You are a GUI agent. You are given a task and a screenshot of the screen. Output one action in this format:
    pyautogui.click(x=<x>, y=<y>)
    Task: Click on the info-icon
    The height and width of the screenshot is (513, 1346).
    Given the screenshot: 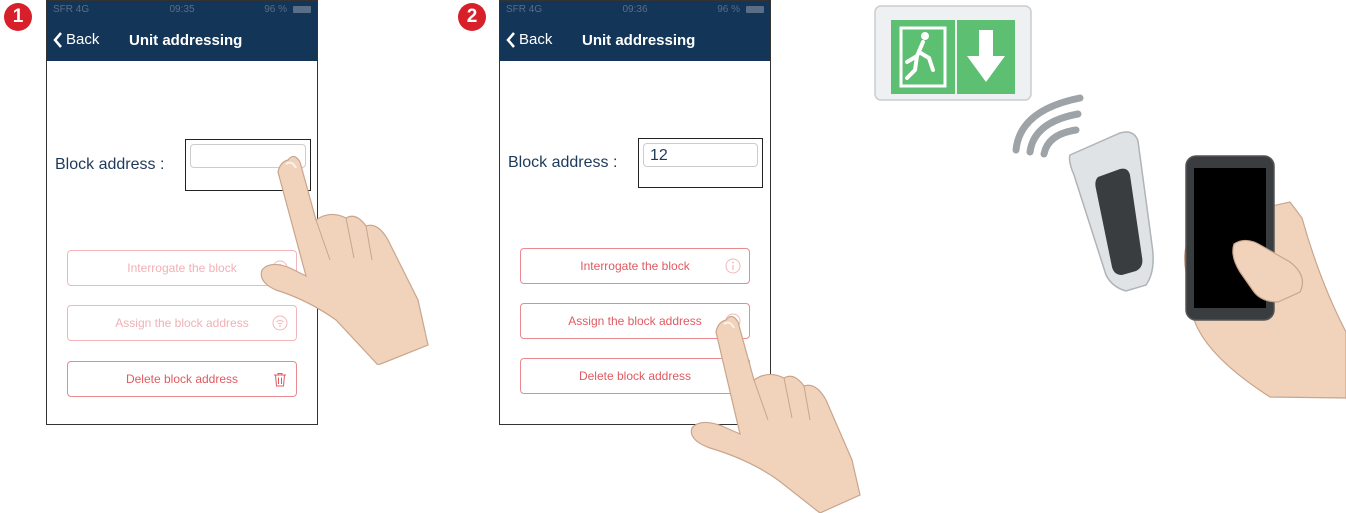 What is the action you would take?
    pyautogui.click(x=733, y=266)
    